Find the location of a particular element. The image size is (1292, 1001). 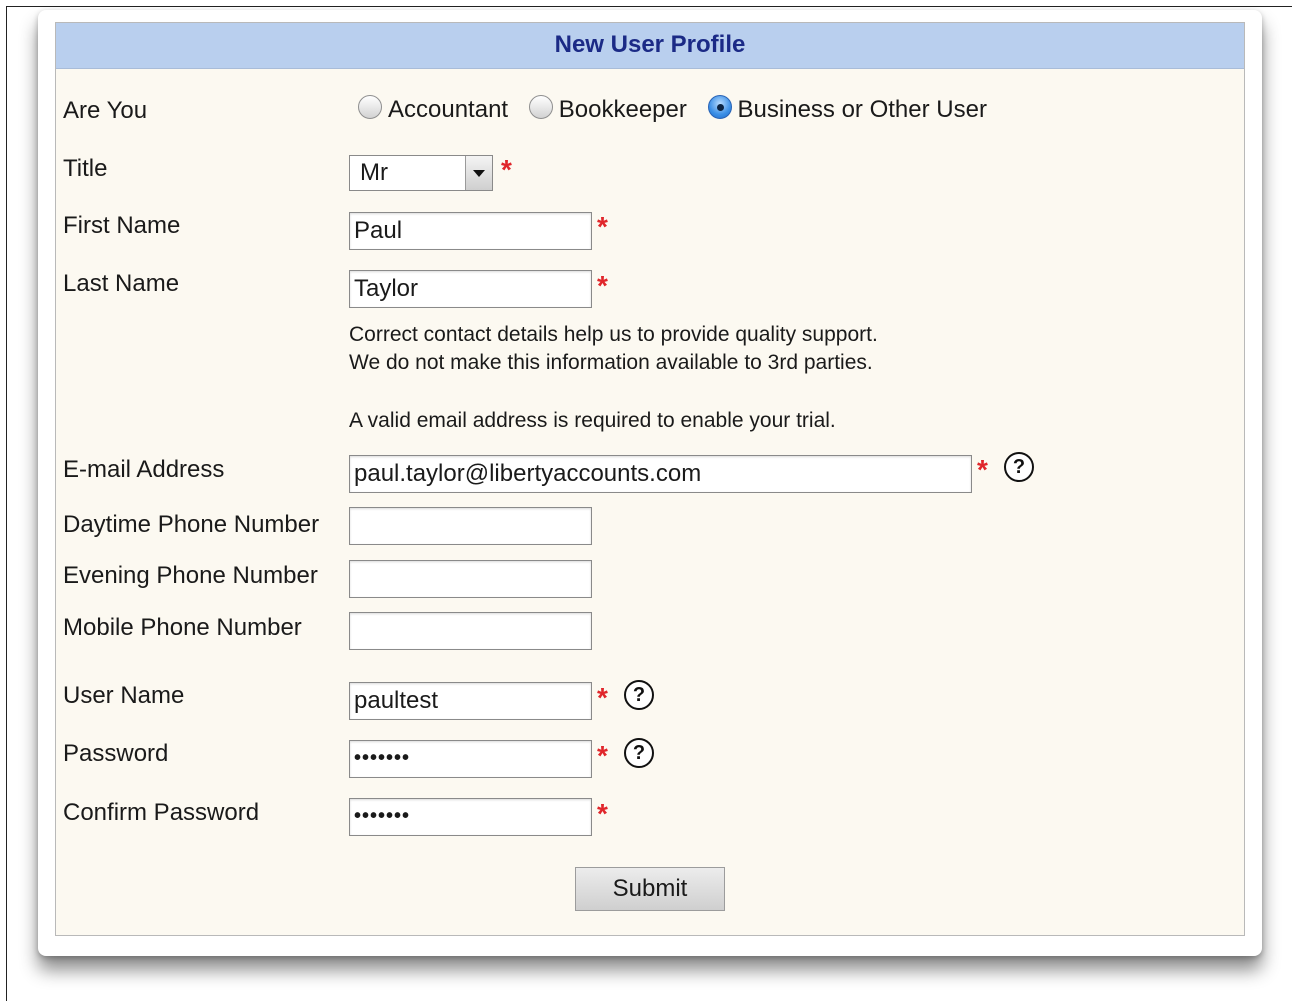

username-label: User Name is located at coordinates (124, 695).